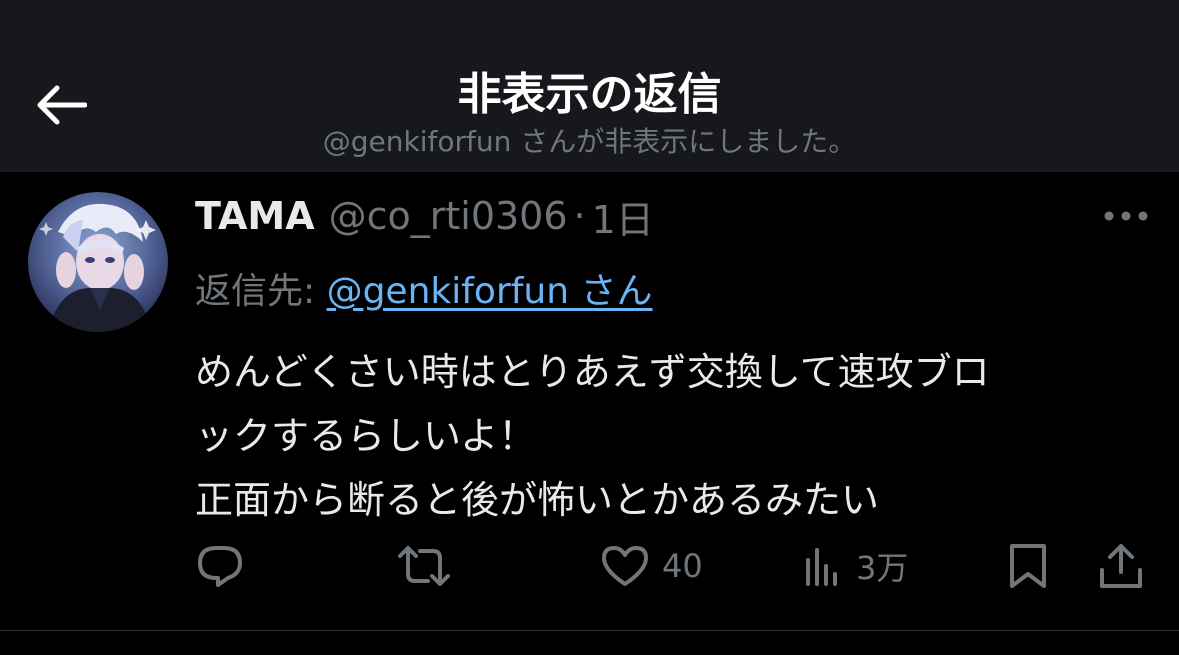 Image resolution: width=1179 pixels, height=655 pixels. Describe the element at coordinates (366, 436) in the screenshot. I see `tweet-text-line: ックするらしいよ！` at that location.